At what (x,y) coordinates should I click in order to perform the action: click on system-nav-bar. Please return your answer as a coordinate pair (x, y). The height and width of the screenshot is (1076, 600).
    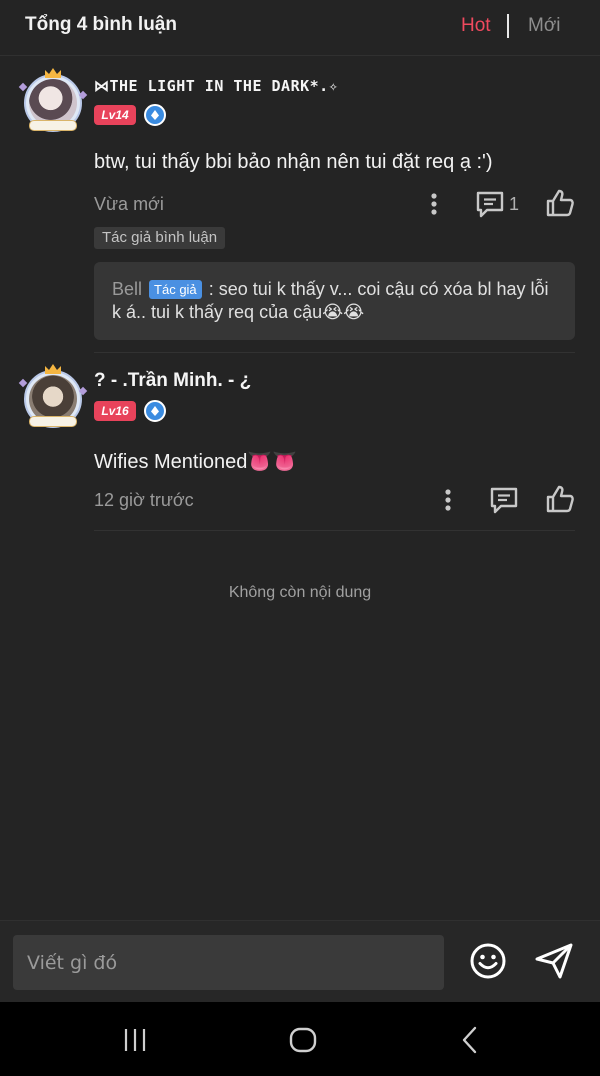
    Looking at the image, I should click on (300, 1039).